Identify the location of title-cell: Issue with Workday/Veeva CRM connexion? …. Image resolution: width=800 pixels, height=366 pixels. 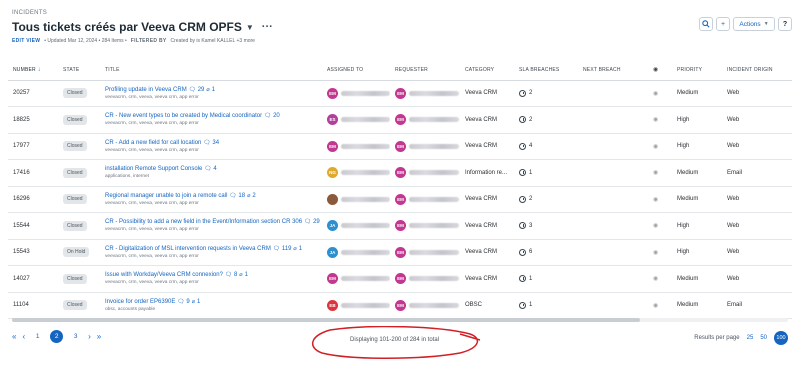
(211, 279).